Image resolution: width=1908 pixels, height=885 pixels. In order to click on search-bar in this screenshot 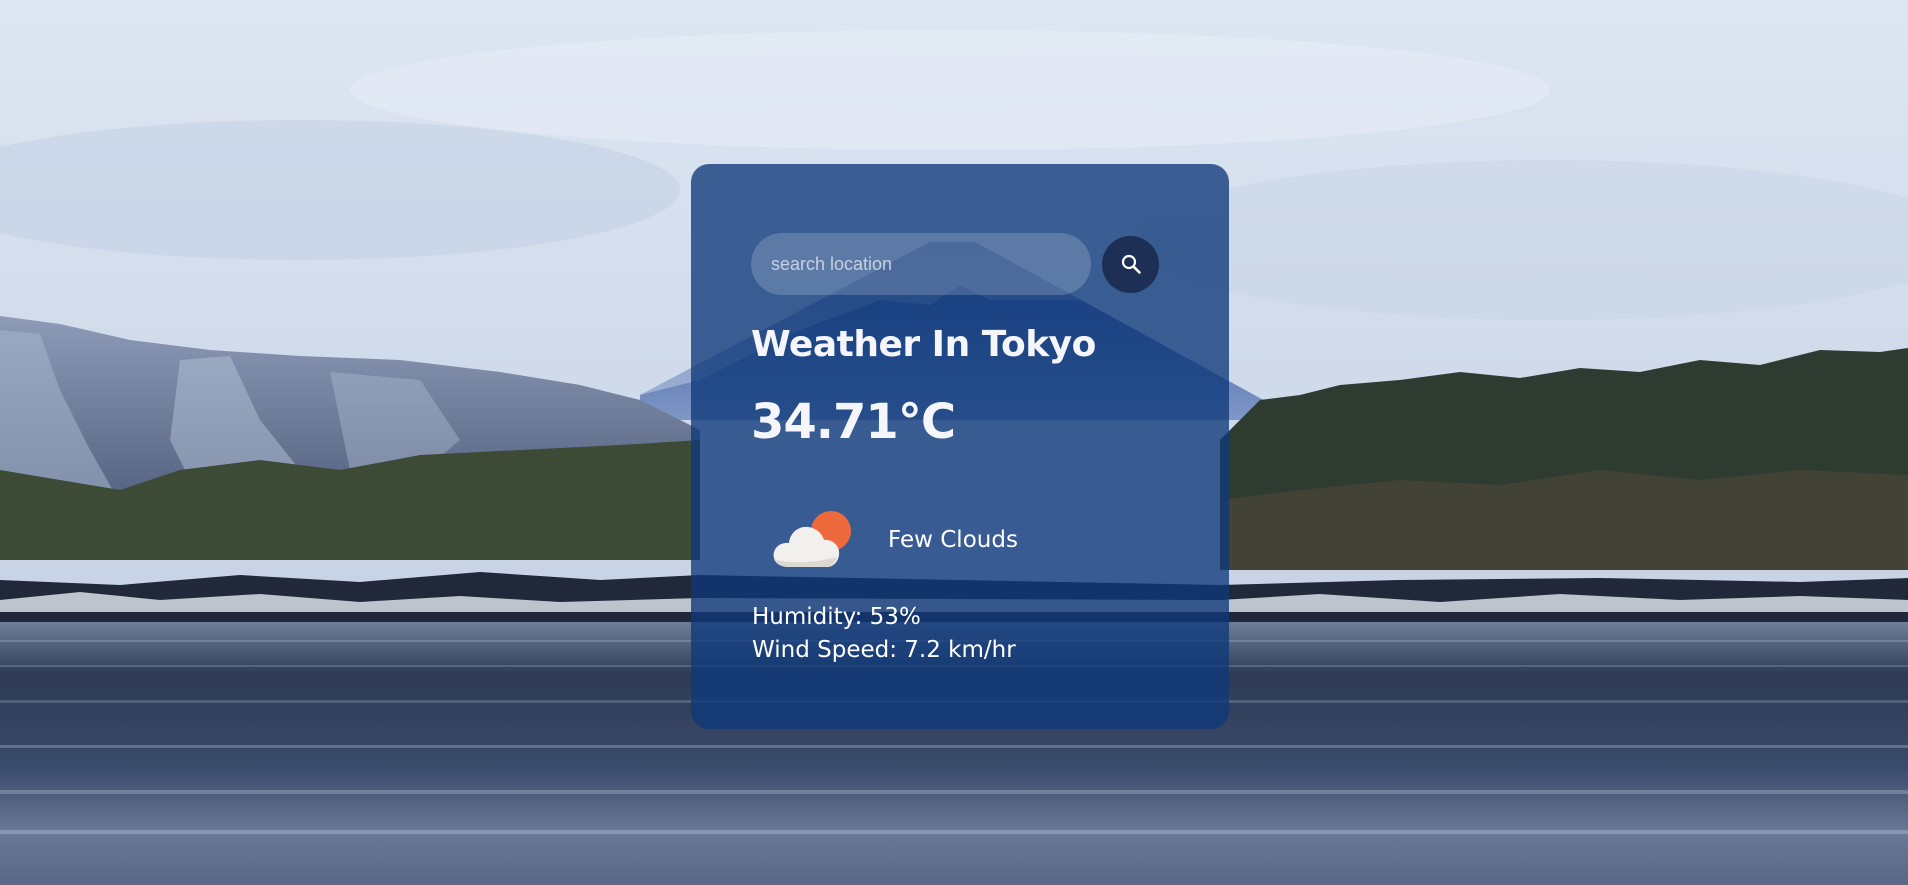, I will do `click(955, 264)`.